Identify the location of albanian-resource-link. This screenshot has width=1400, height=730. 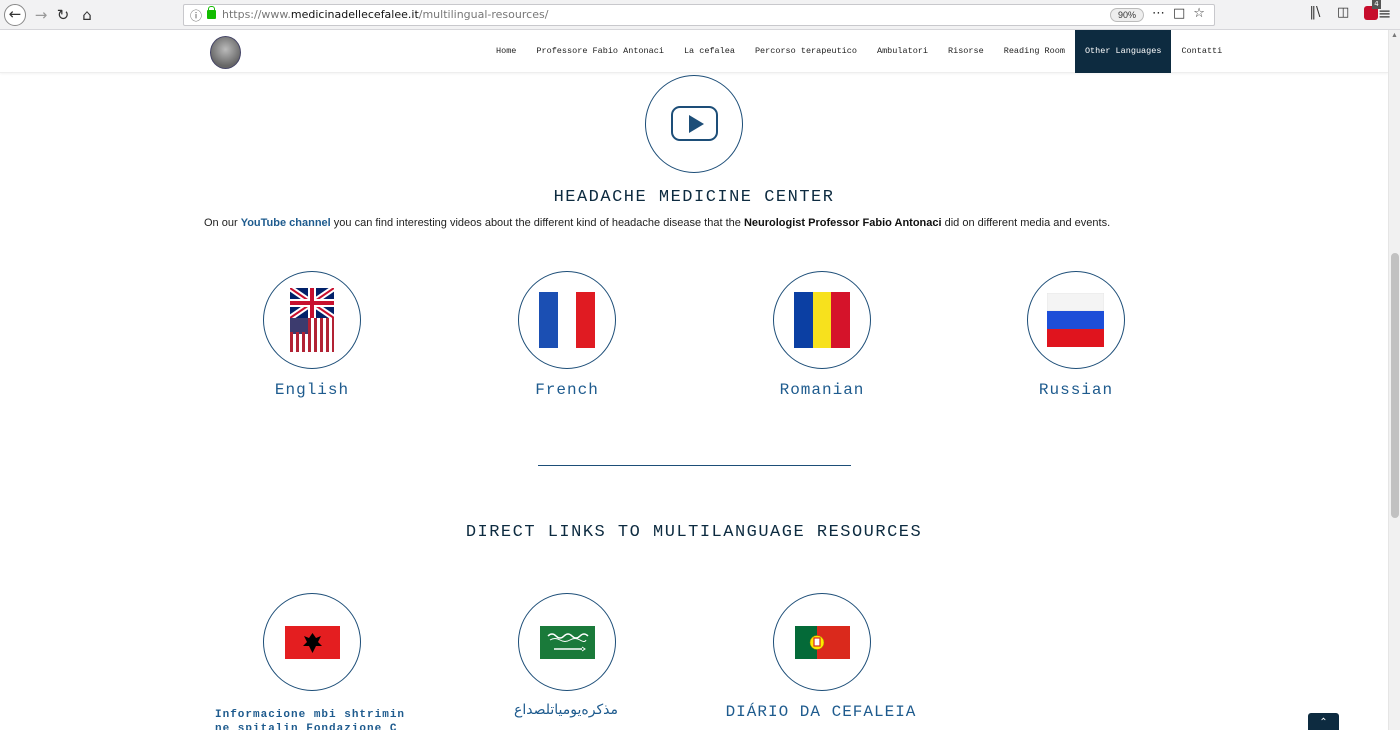
(312, 642).